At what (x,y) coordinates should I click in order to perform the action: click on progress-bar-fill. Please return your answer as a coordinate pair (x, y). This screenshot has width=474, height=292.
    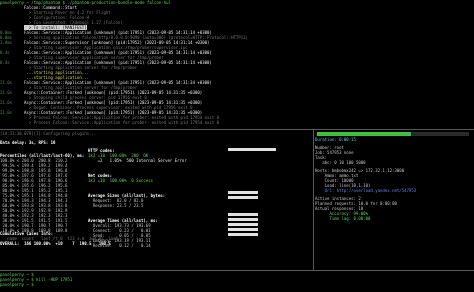
    Looking at the image, I should click on (364, 134).